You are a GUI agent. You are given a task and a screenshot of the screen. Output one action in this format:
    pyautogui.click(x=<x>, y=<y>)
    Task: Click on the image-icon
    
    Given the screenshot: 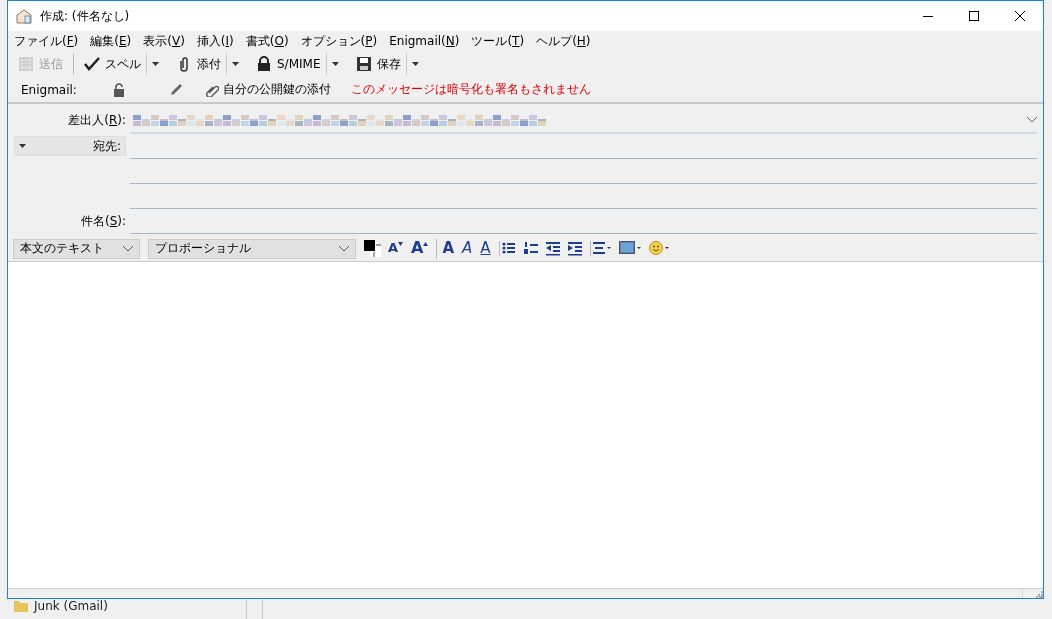 What is the action you would take?
    pyautogui.click(x=629, y=248)
    